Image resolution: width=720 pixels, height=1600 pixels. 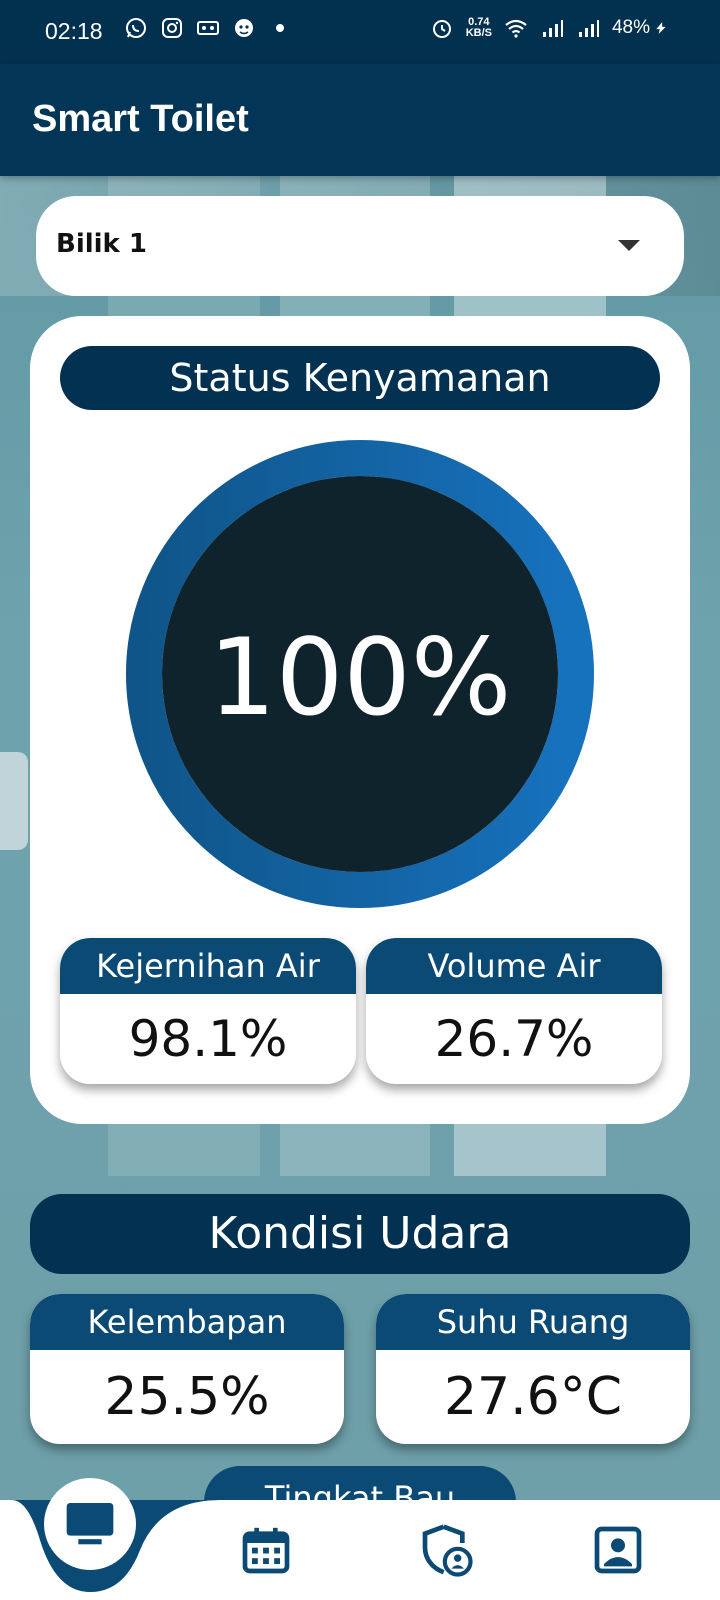 I want to click on calendar-icon, so click(x=266, y=1550).